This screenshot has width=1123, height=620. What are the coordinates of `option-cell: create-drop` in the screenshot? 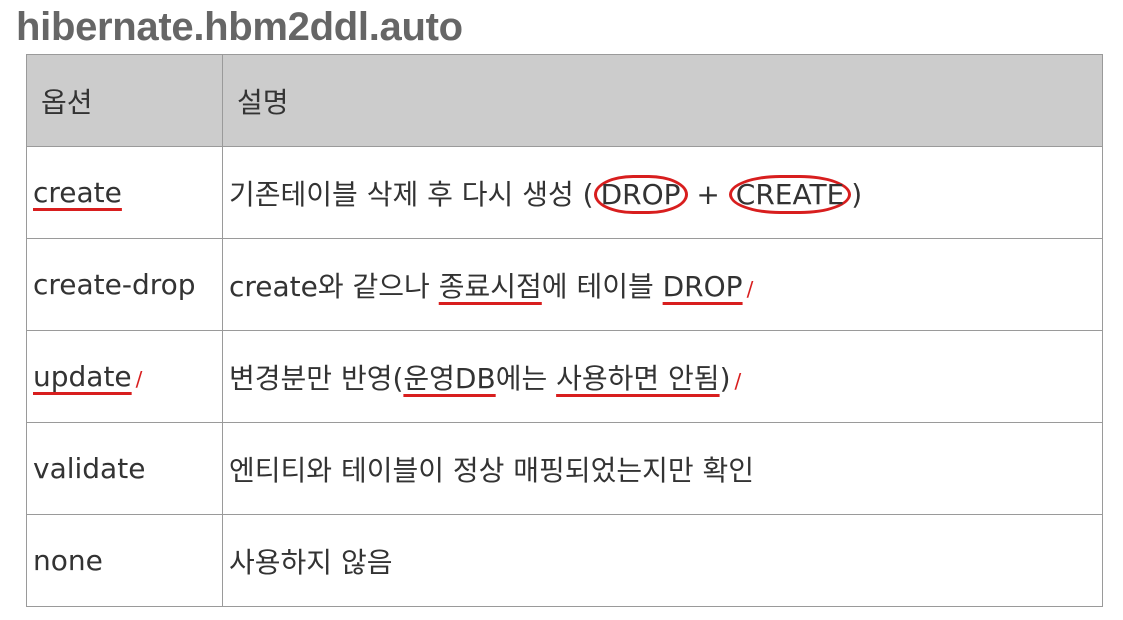 It's located at (124, 284).